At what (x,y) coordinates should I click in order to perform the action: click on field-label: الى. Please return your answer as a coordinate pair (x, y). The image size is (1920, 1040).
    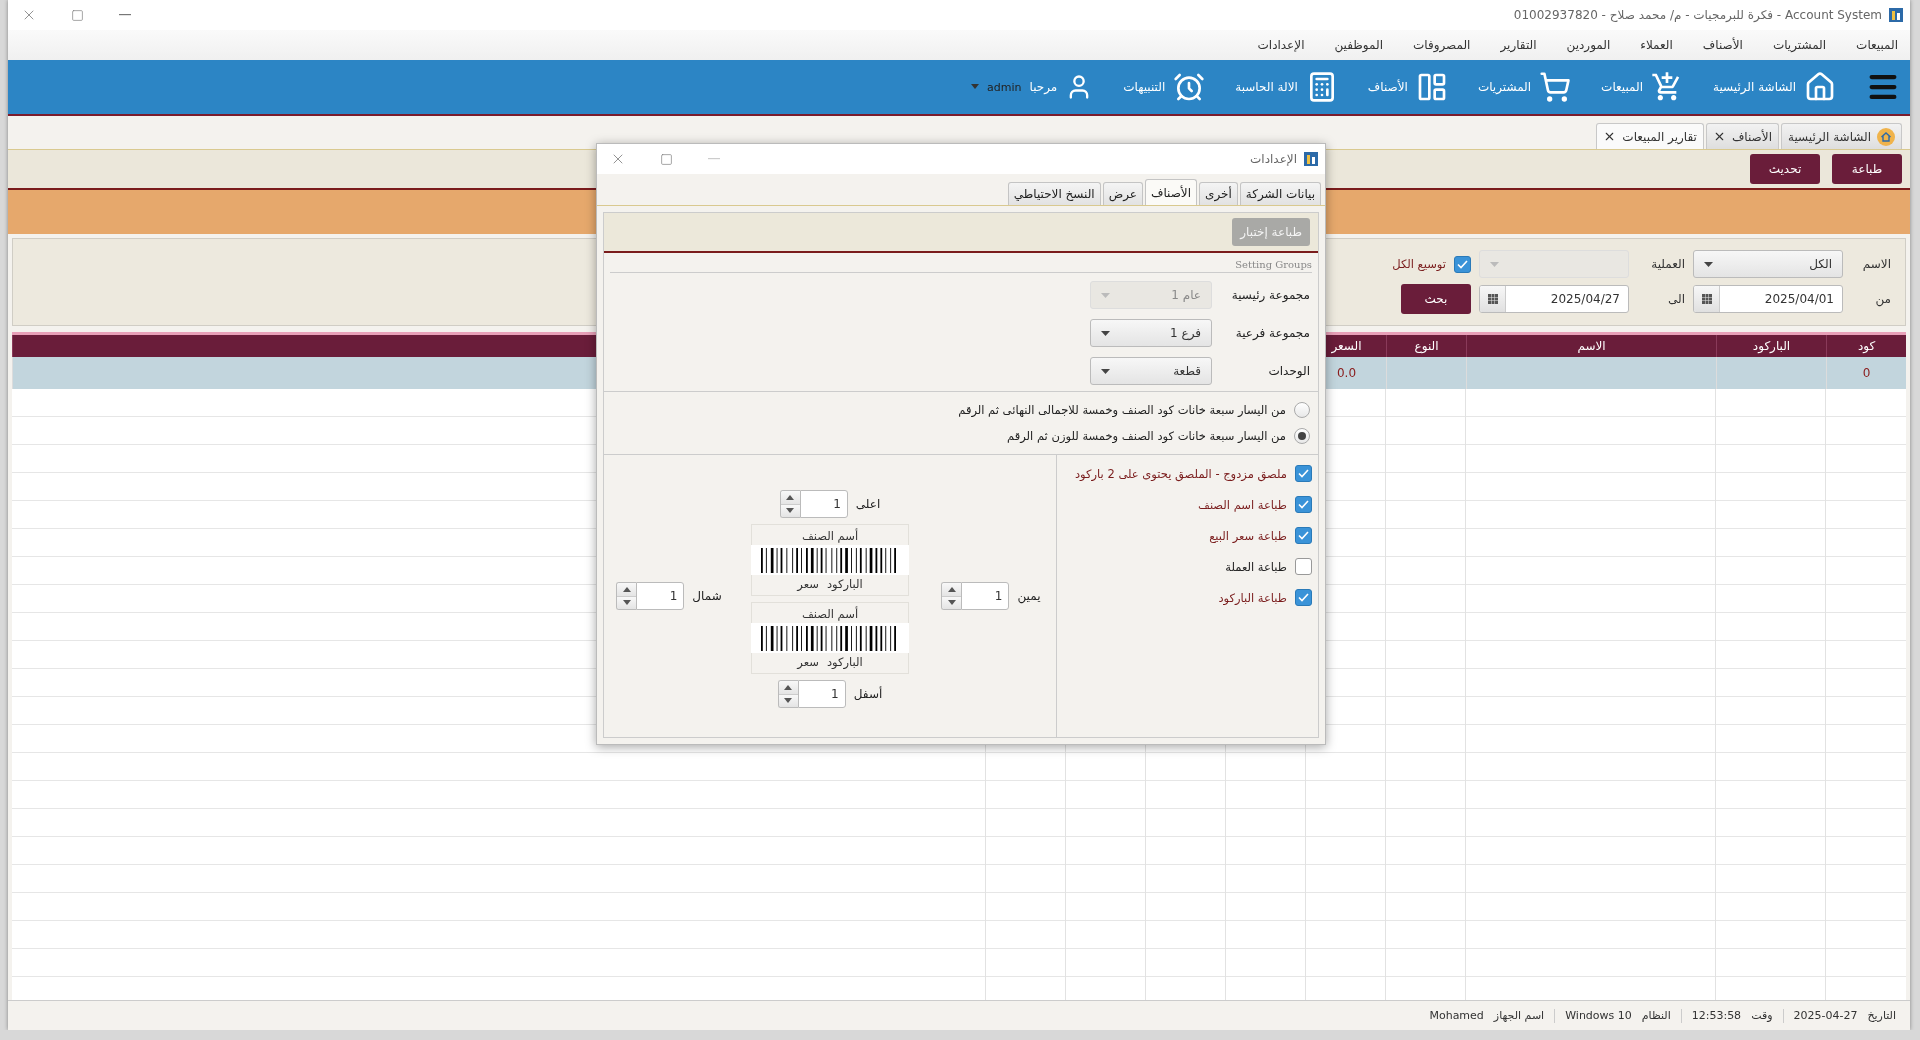
    Looking at the image, I should click on (1676, 299).